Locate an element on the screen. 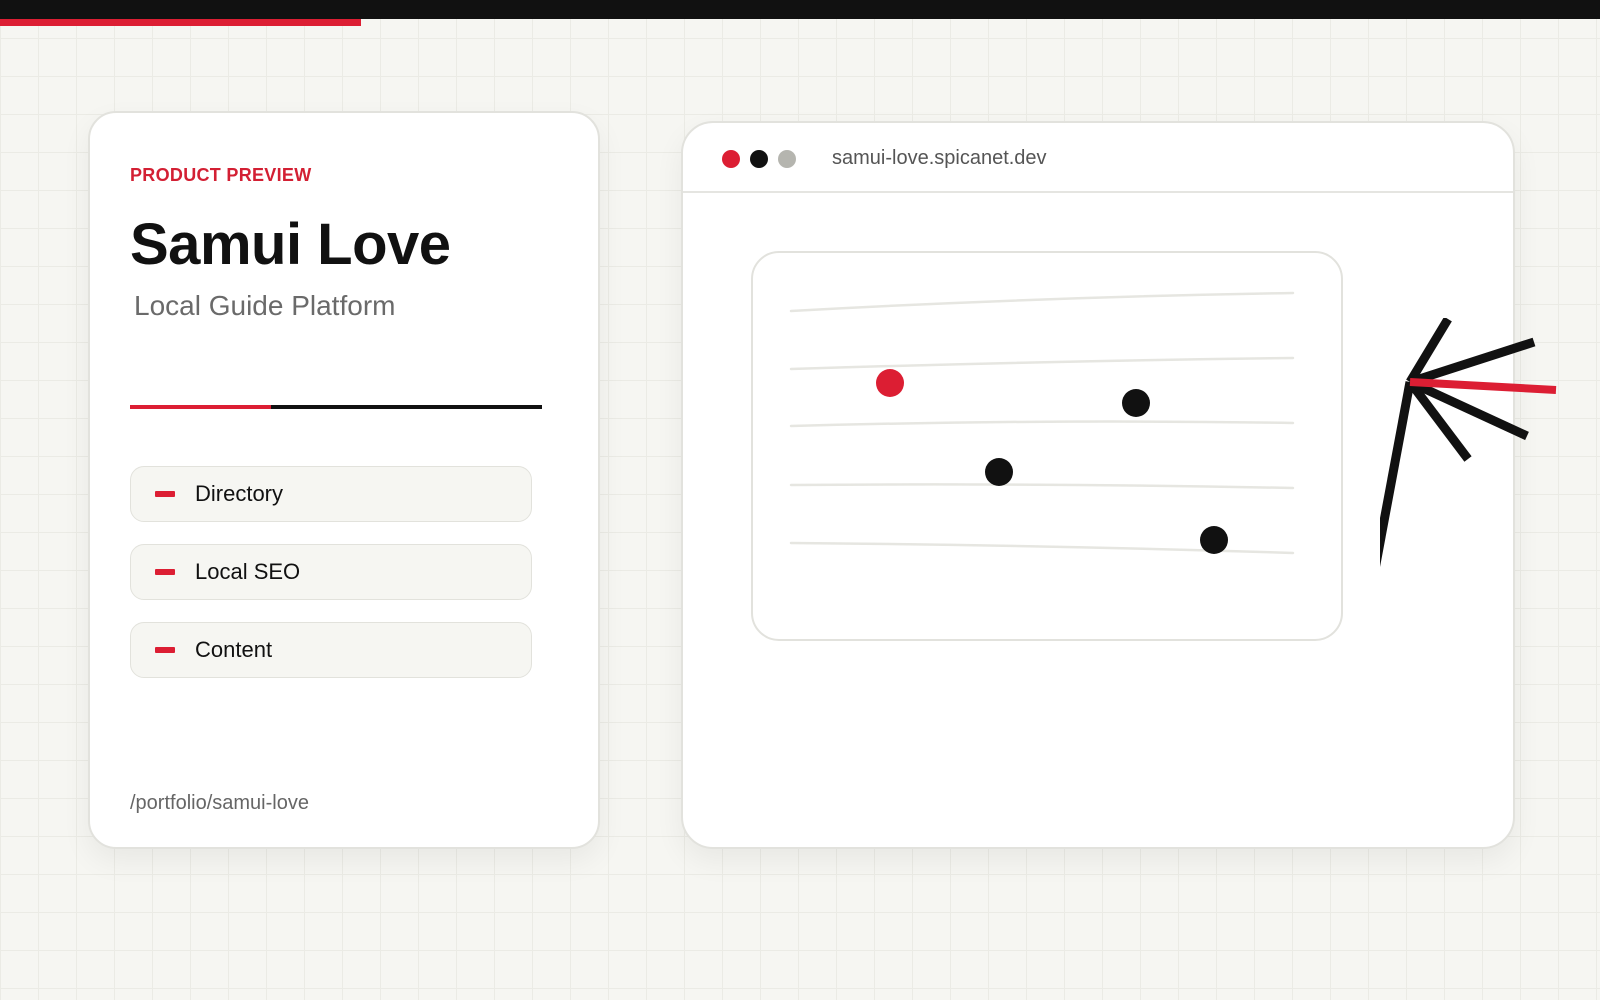 The height and width of the screenshot is (1000, 1600). preview-map-panel is located at coordinates (1047, 446).